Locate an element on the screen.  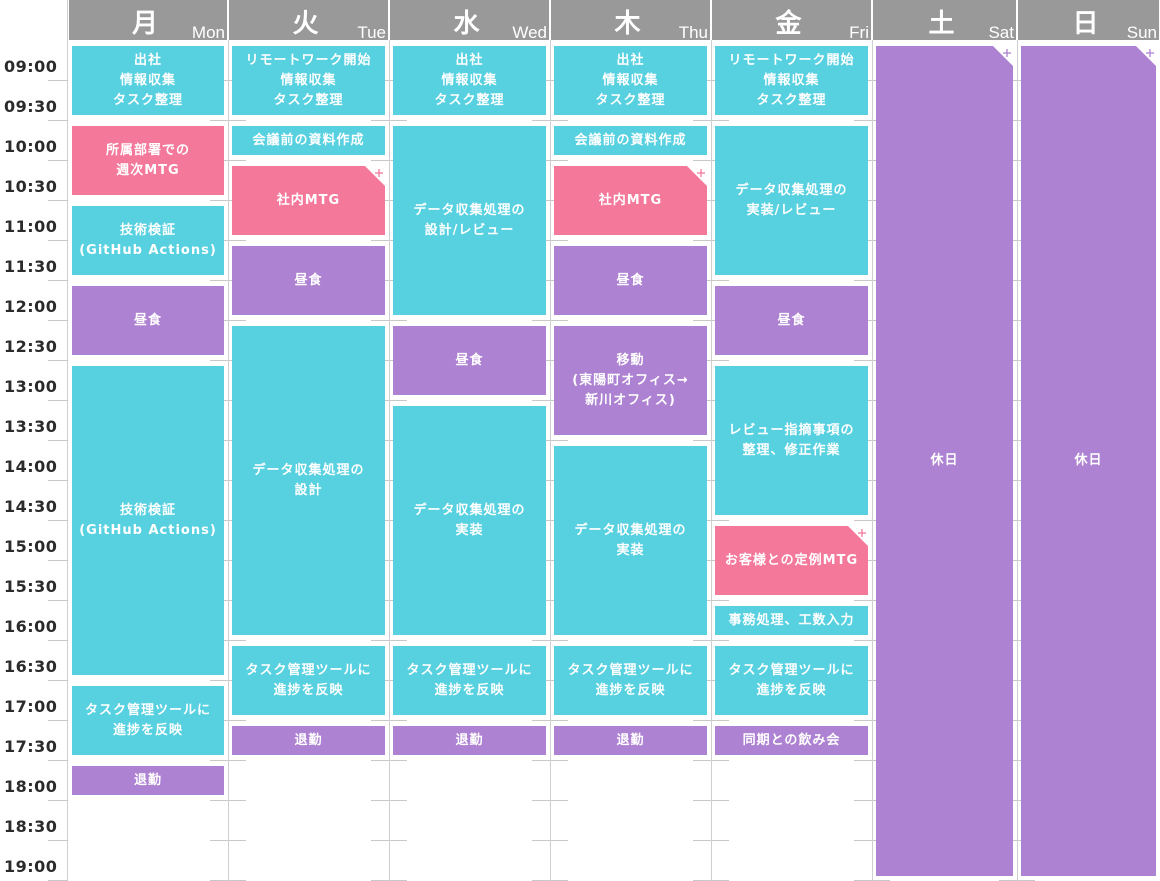
time-label: 09:30 is located at coordinates (31, 106).